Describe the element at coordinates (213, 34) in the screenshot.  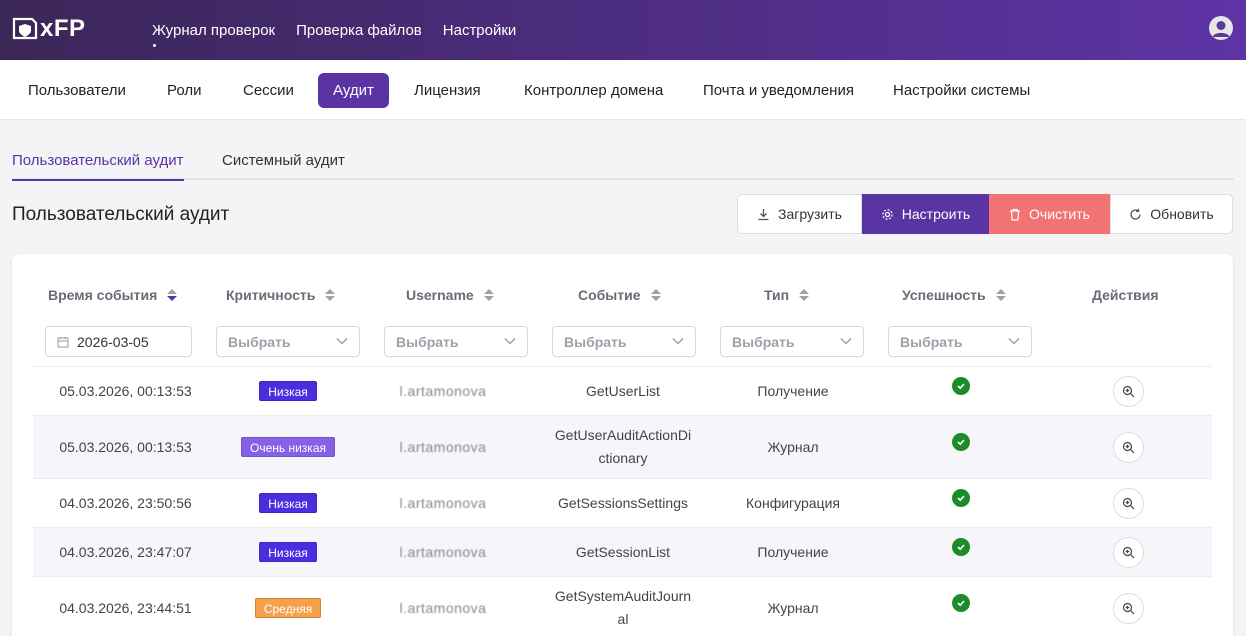
I see `topnav-check-journal: Журнал проверок` at that location.